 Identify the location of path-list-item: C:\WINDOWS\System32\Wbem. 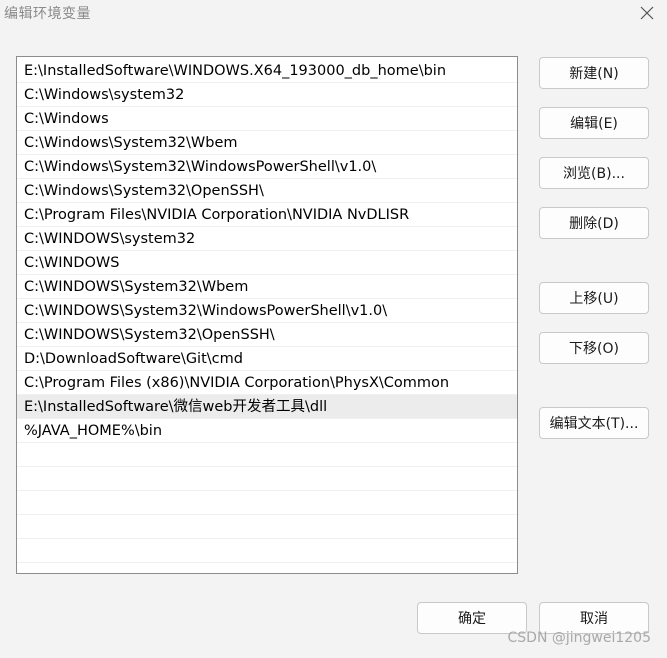
(267, 287).